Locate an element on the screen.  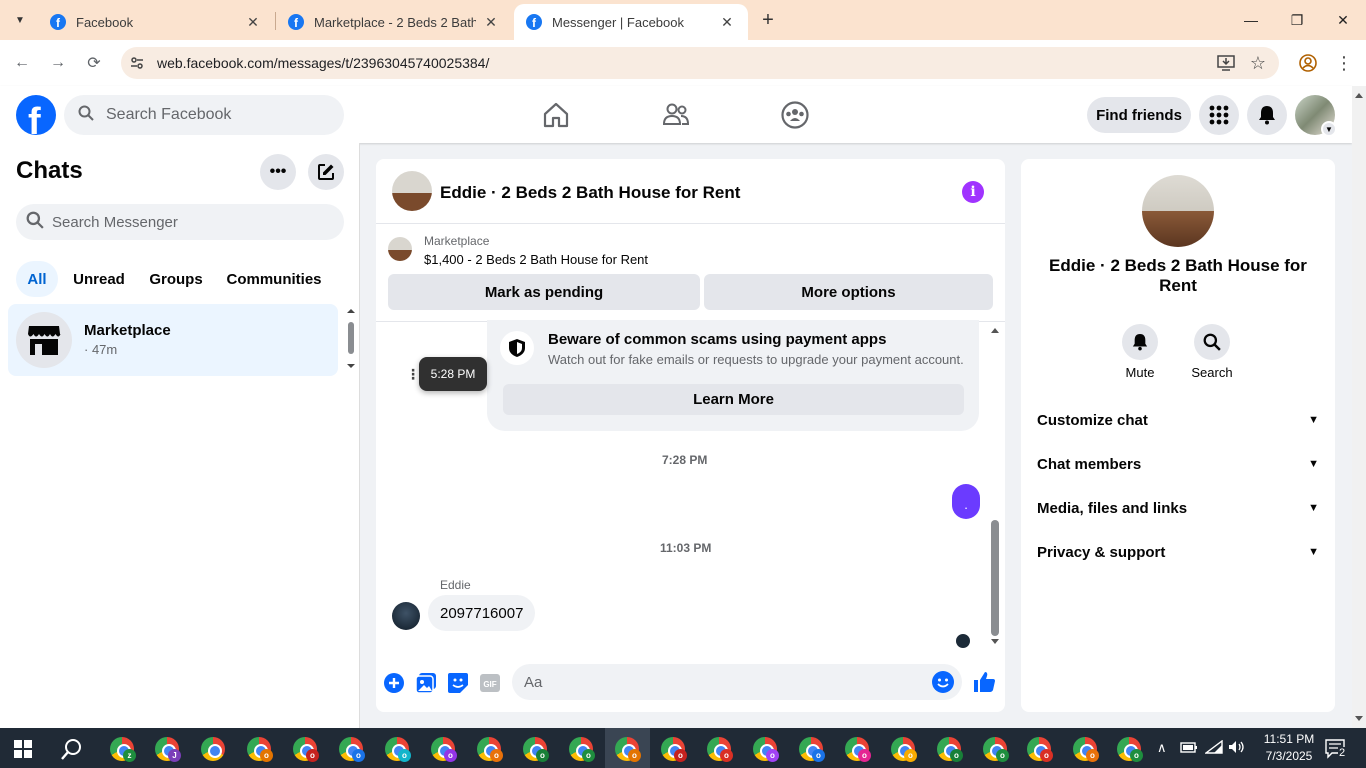
listing-avatar is located at coordinates (1178, 211).